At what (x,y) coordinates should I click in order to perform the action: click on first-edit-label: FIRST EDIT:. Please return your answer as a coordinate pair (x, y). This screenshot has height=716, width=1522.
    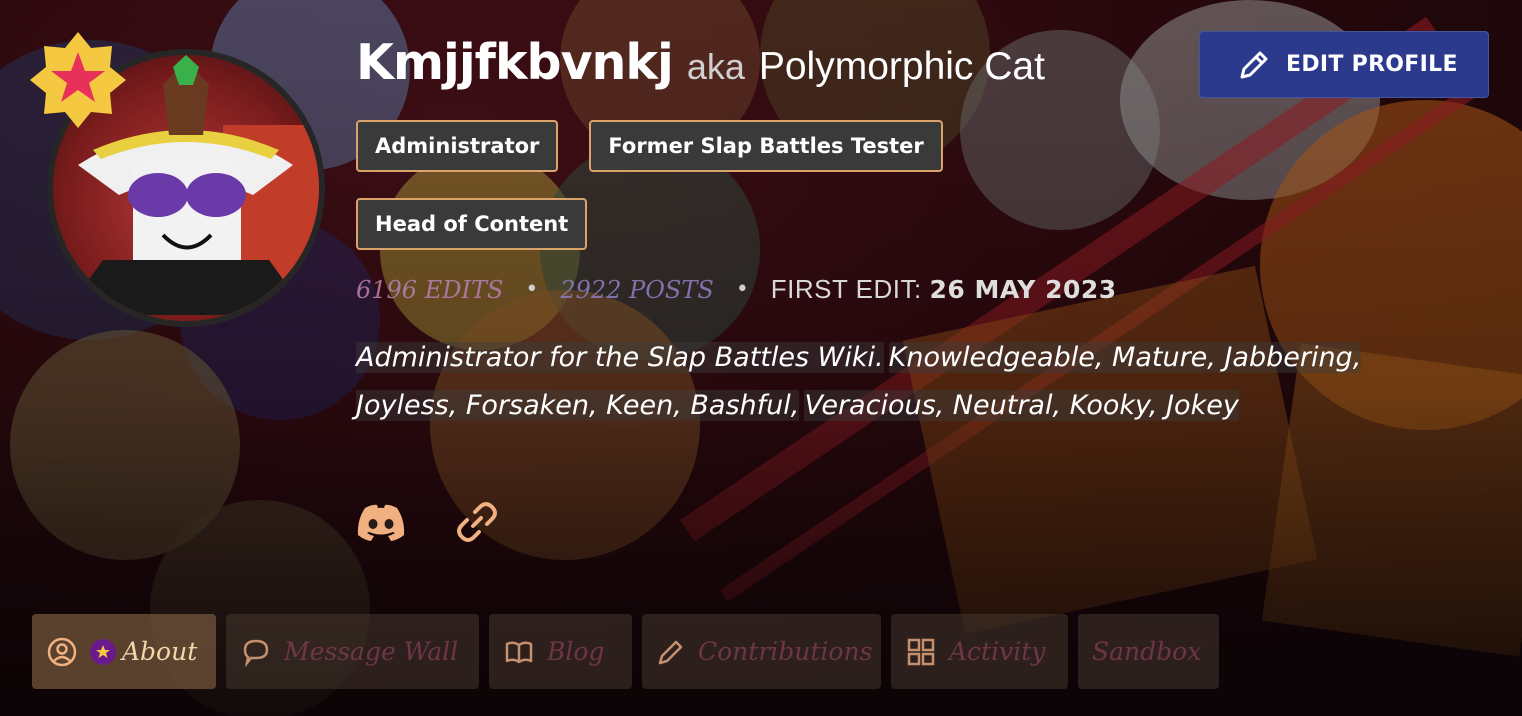
    Looking at the image, I should click on (846, 289).